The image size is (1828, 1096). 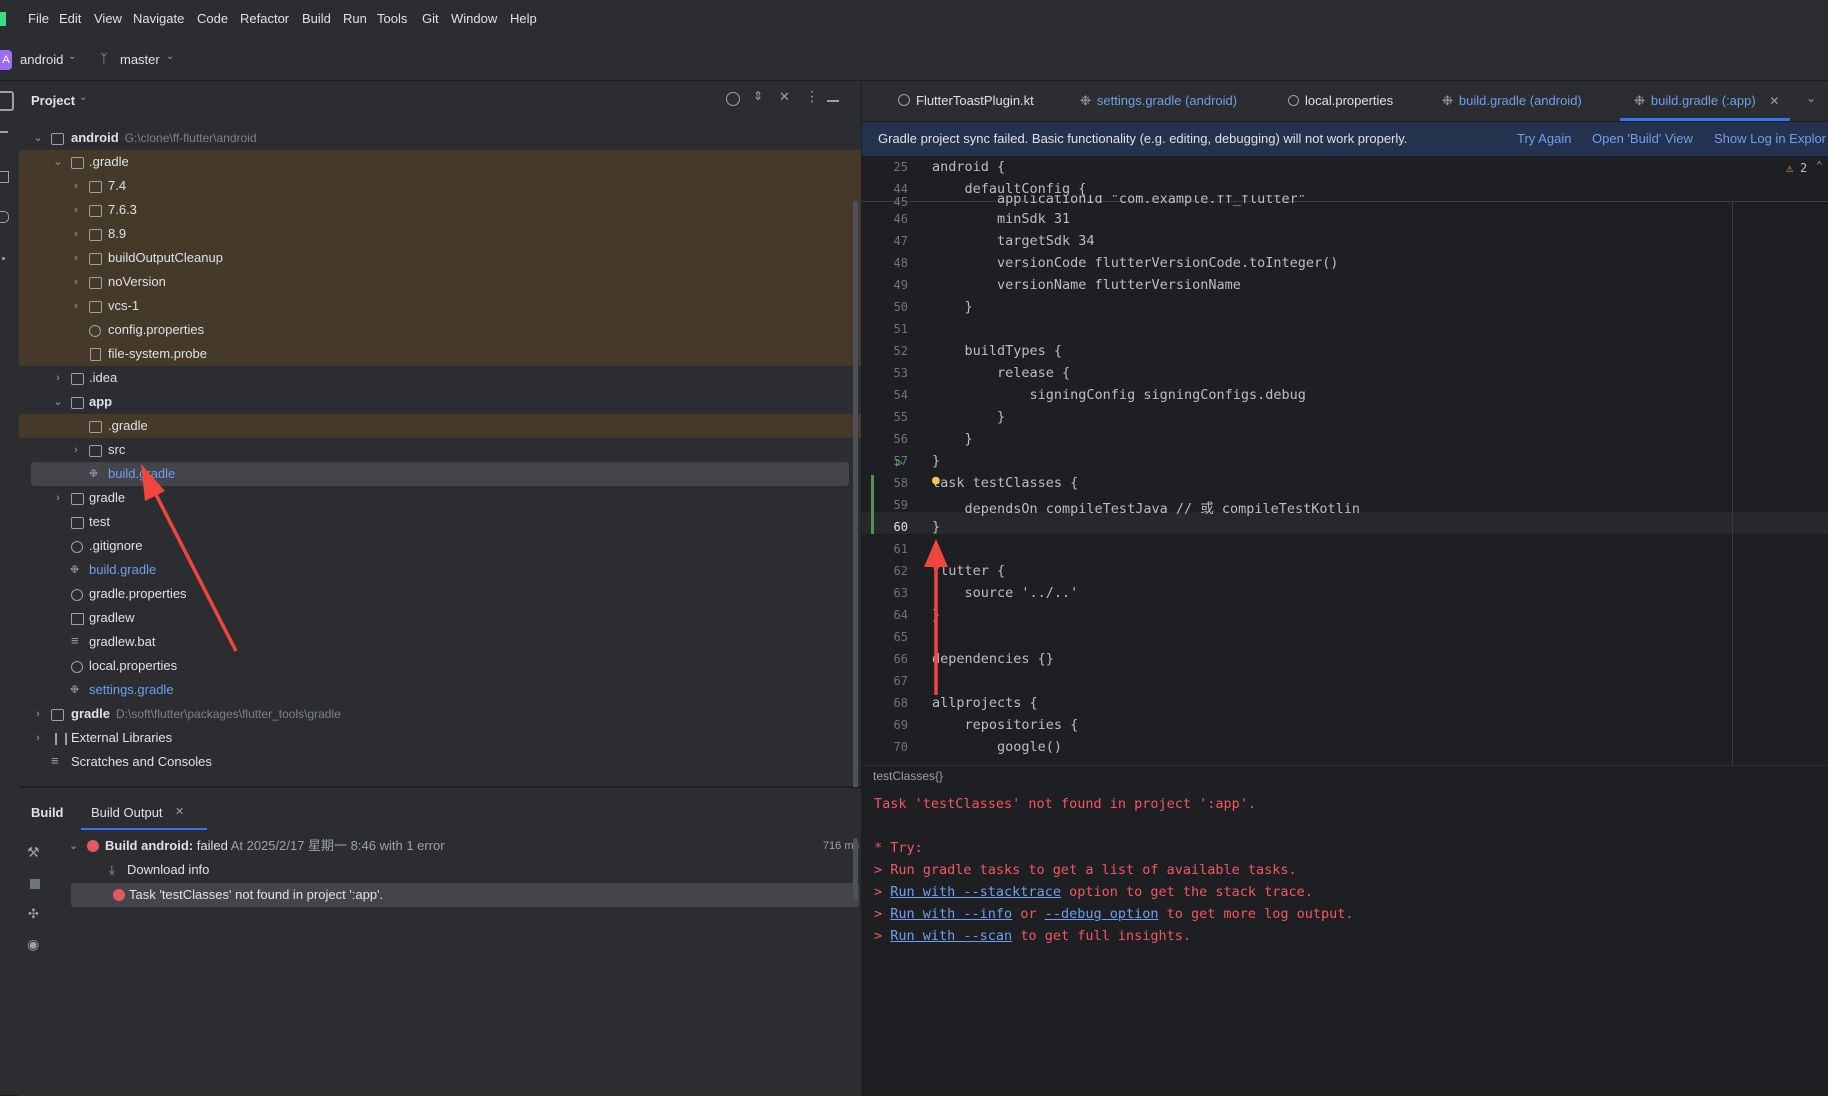 I want to click on tab-label: build.gradle (android), so click(x=1520, y=100).